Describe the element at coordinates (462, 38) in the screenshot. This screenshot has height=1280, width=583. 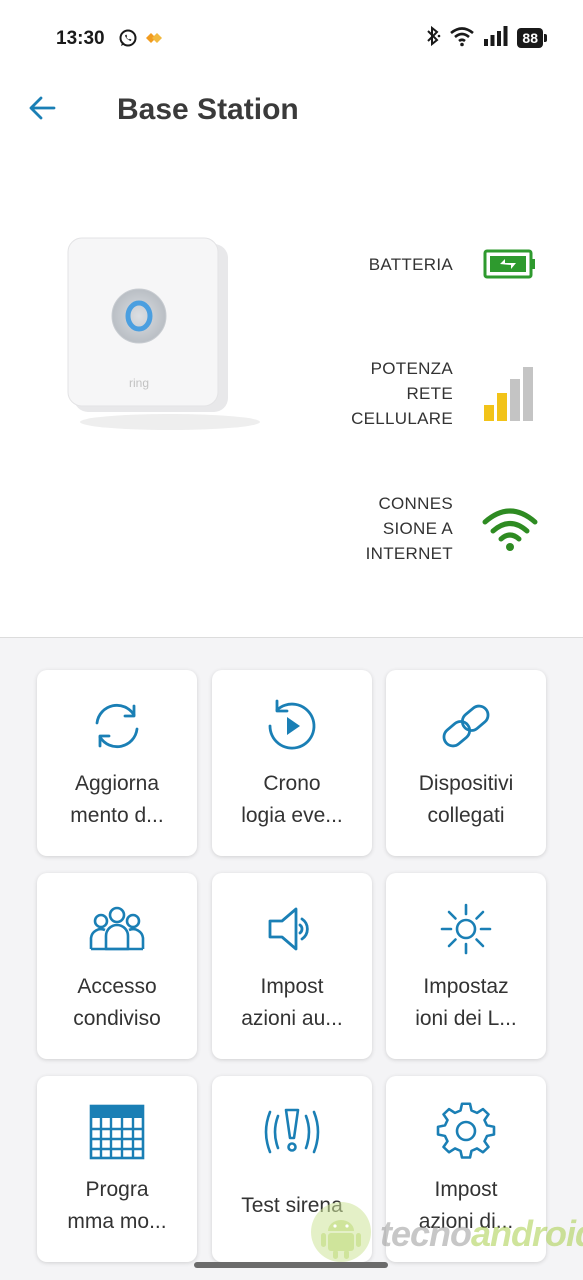
I see `wifi-status-icon` at that location.